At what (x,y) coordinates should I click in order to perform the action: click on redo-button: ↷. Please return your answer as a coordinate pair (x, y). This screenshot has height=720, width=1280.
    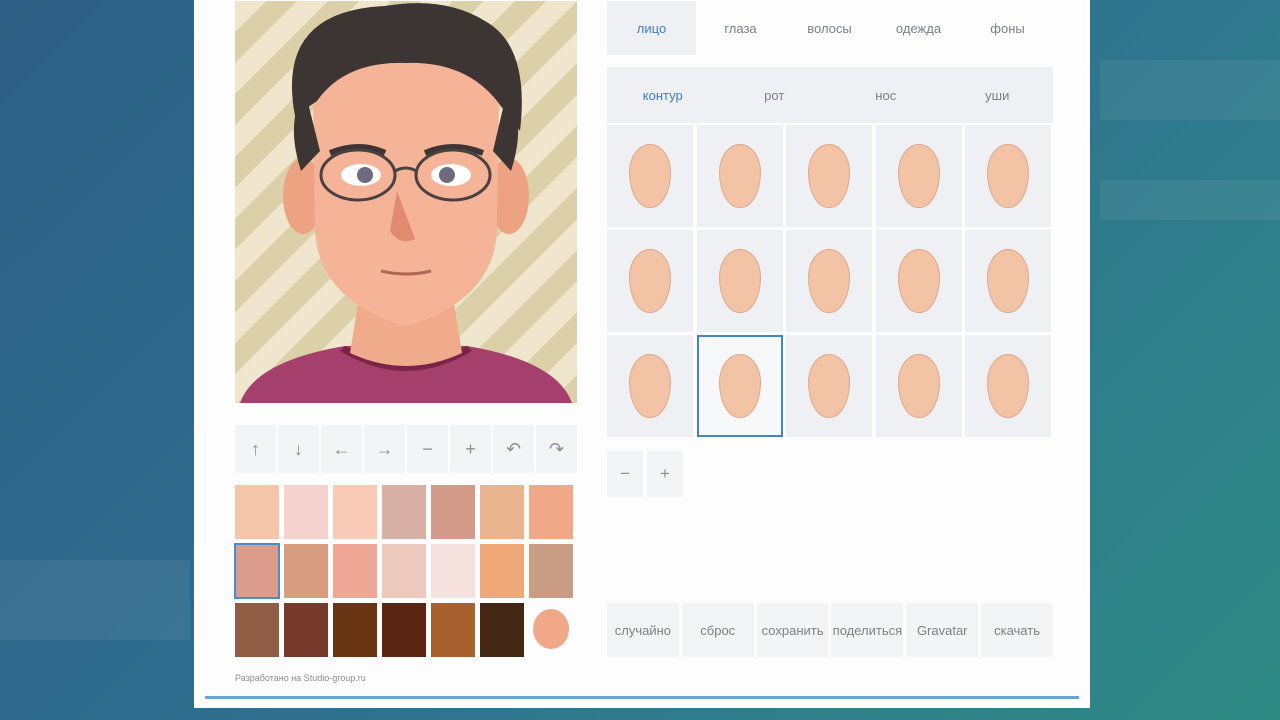
    Looking at the image, I should click on (556, 449).